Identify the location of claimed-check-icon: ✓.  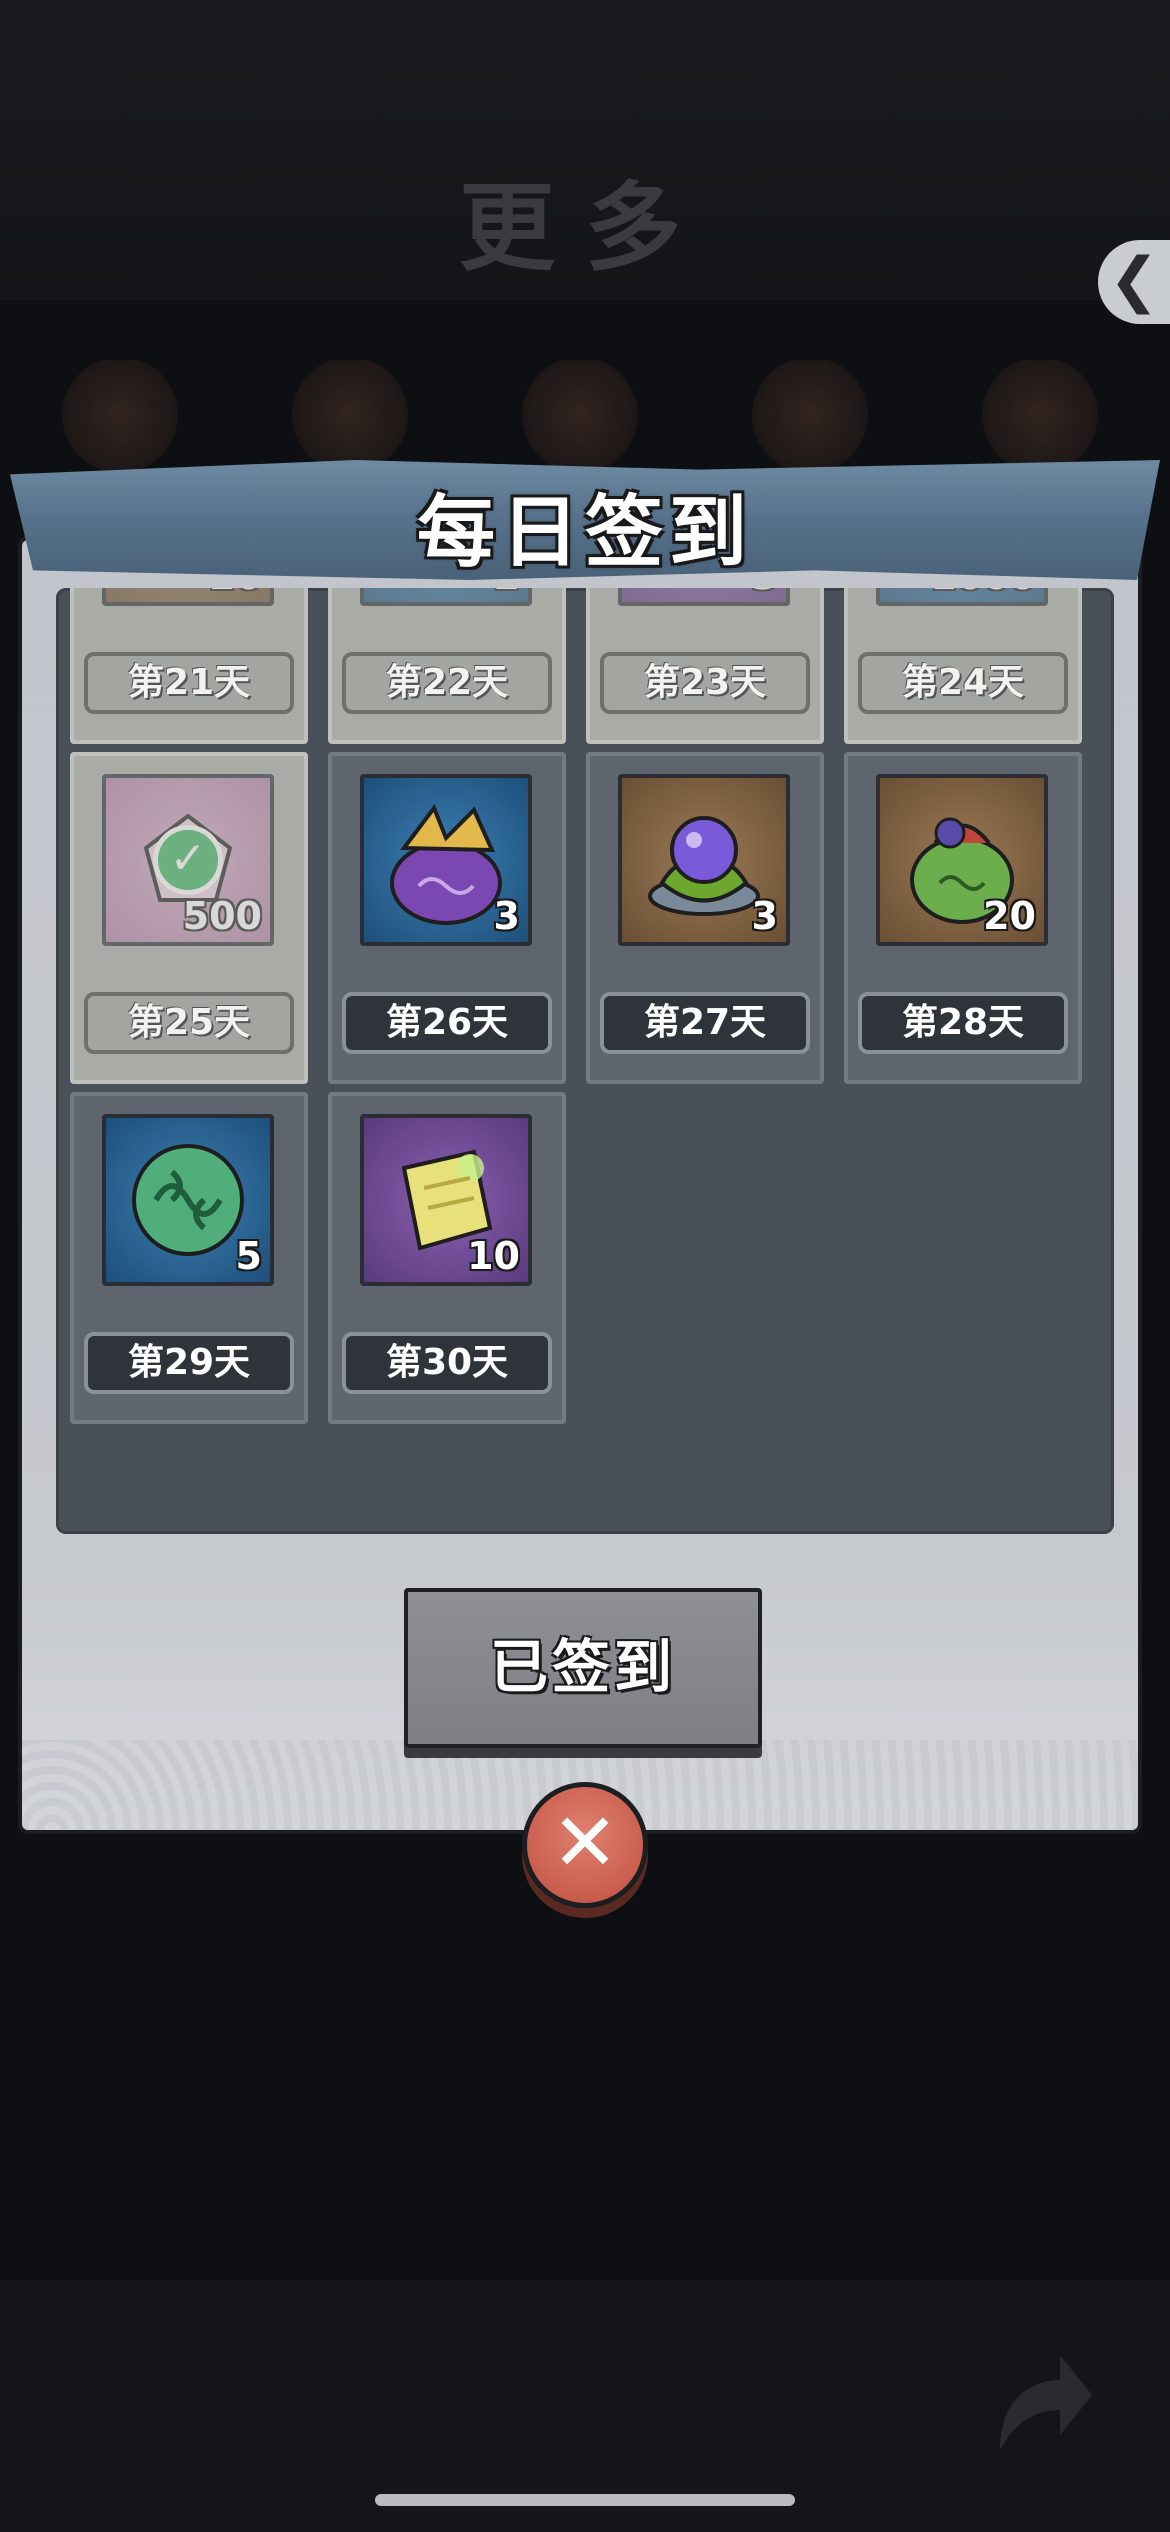
(188, 860).